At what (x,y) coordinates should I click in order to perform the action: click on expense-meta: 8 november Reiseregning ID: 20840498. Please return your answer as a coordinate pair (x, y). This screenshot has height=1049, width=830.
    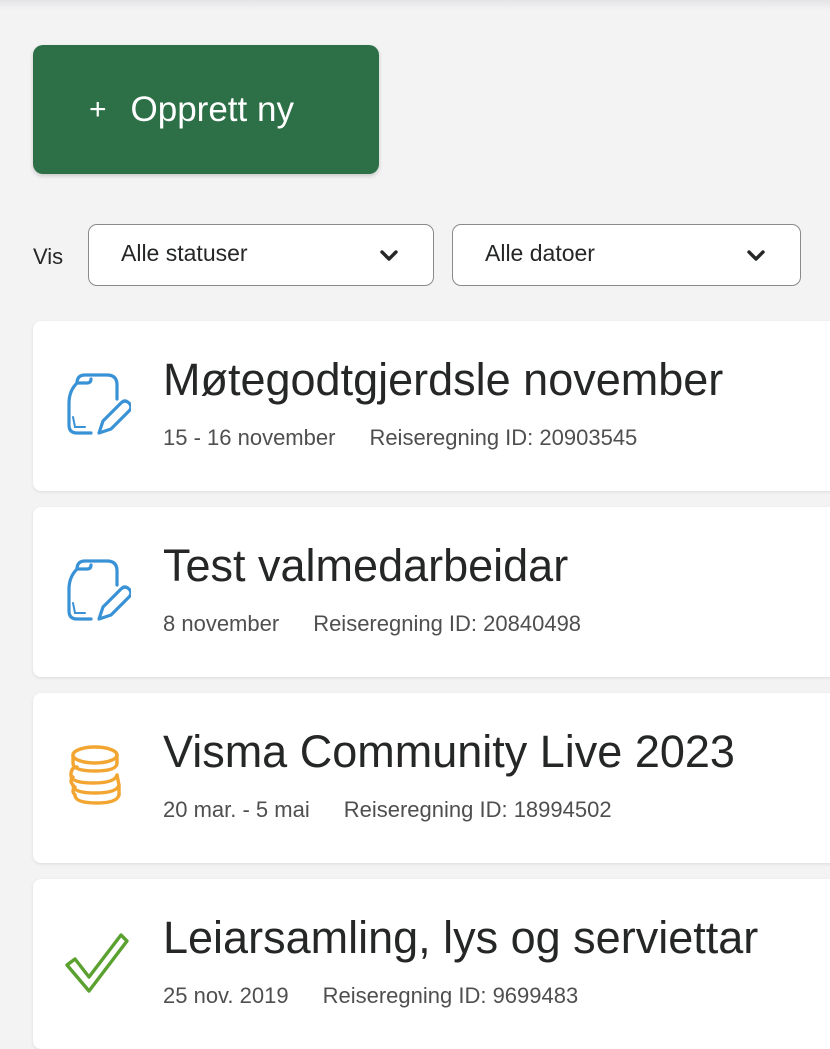
    Looking at the image, I should click on (372, 624).